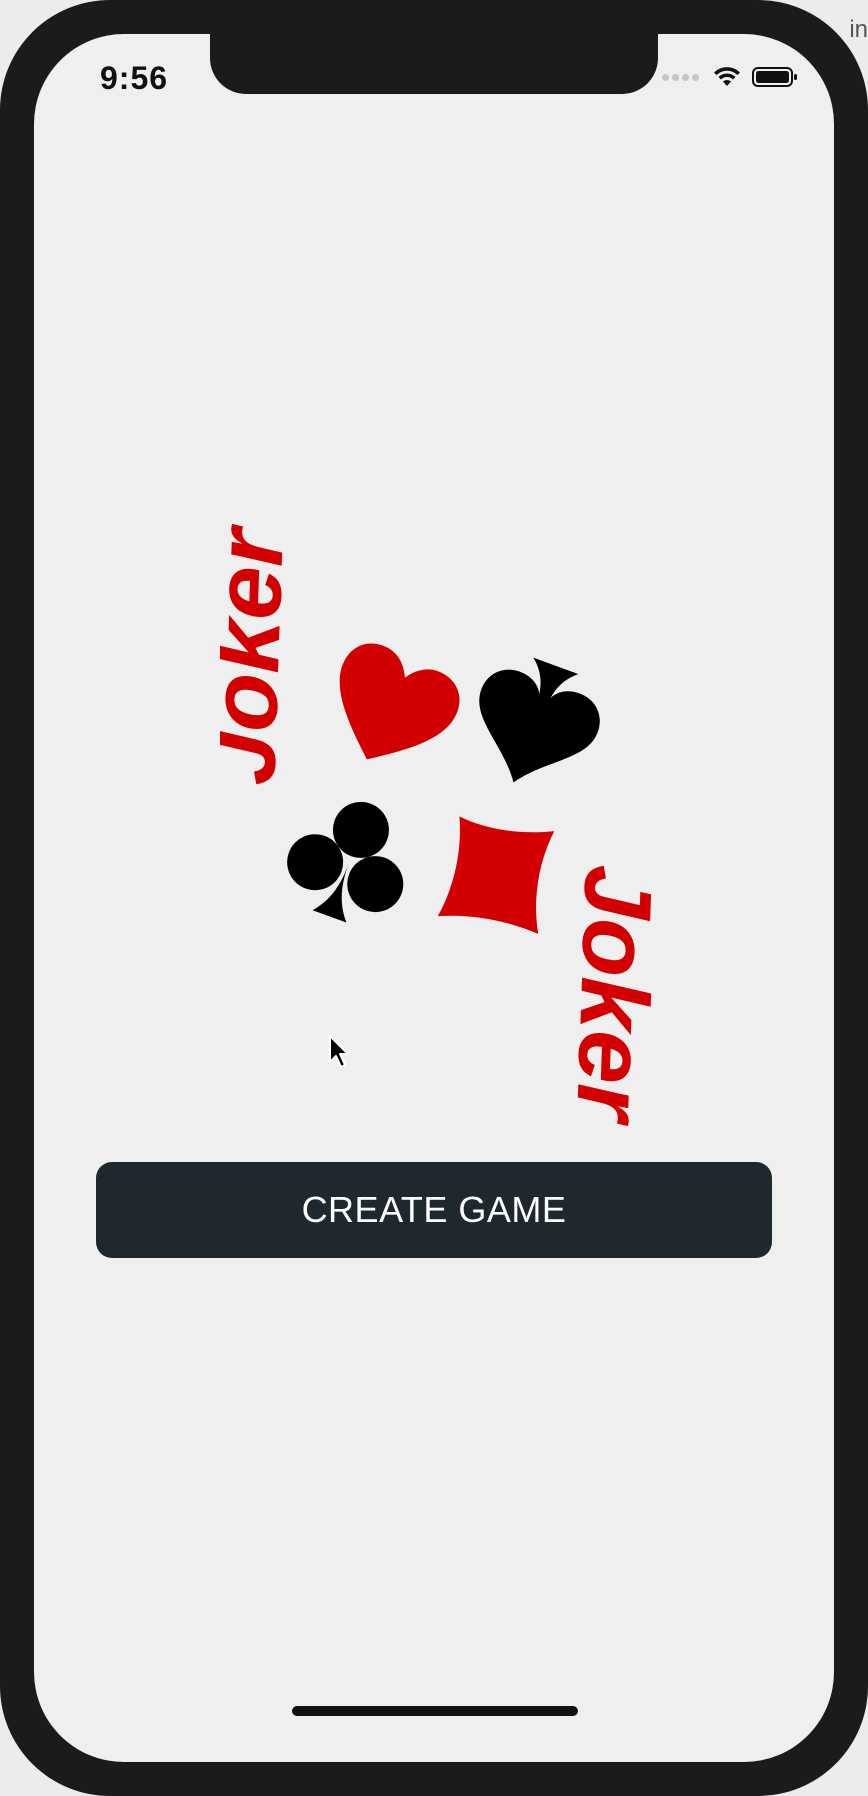  Describe the element at coordinates (134, 78) in the screenshot. I see `status-time: 9:56` at that location.